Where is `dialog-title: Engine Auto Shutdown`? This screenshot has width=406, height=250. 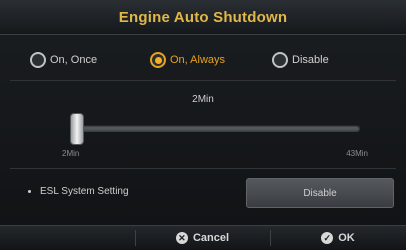
dialog-title: Engine Auto Shutdown is located at coordinates (203, 17).